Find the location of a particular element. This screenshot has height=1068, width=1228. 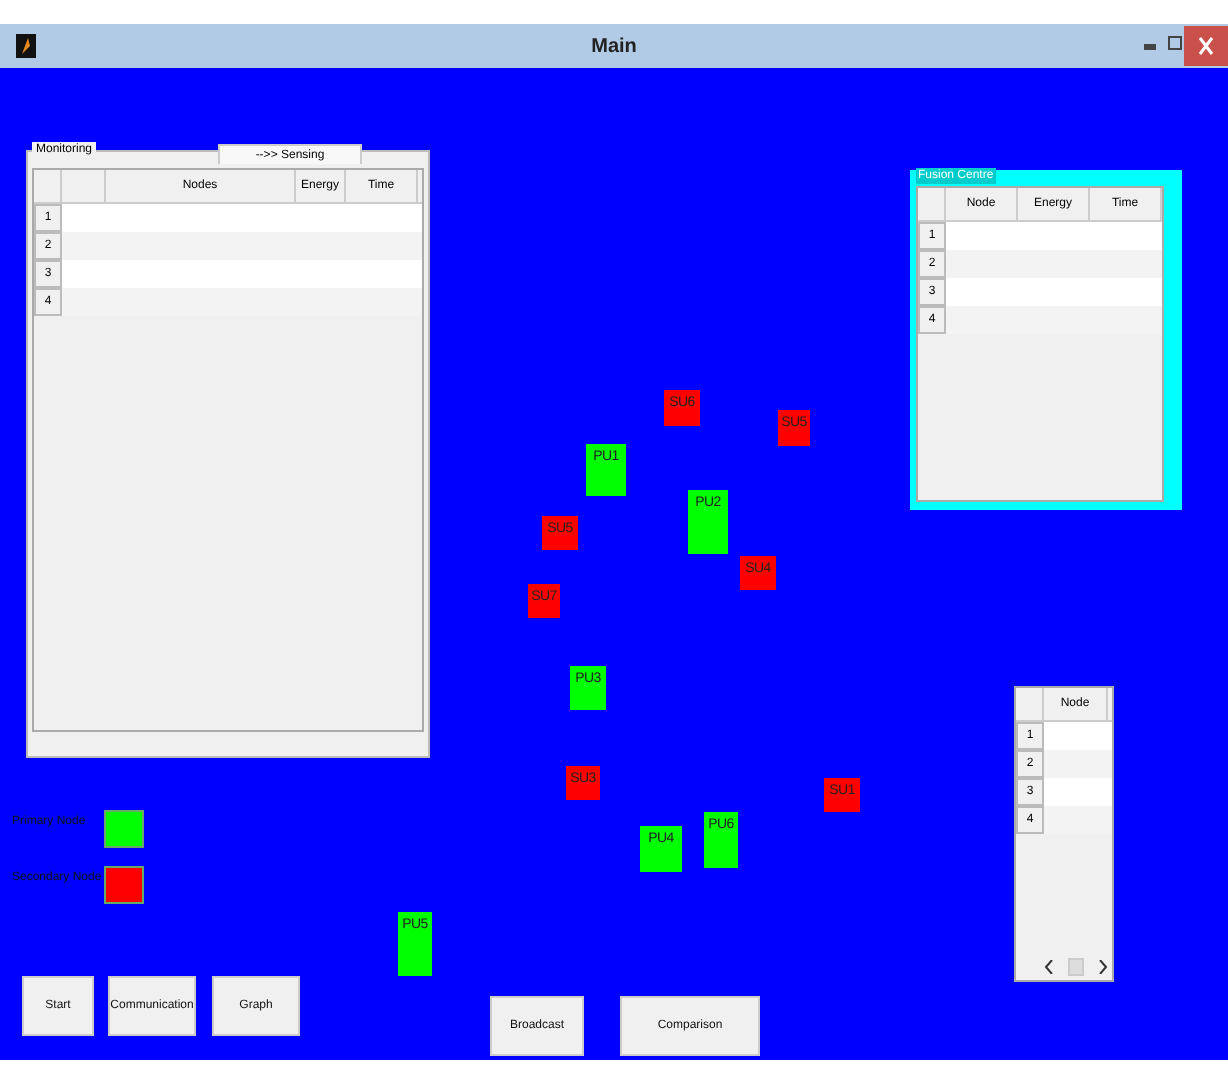

scroll-right-icon is located at coordinates (1103, 966).